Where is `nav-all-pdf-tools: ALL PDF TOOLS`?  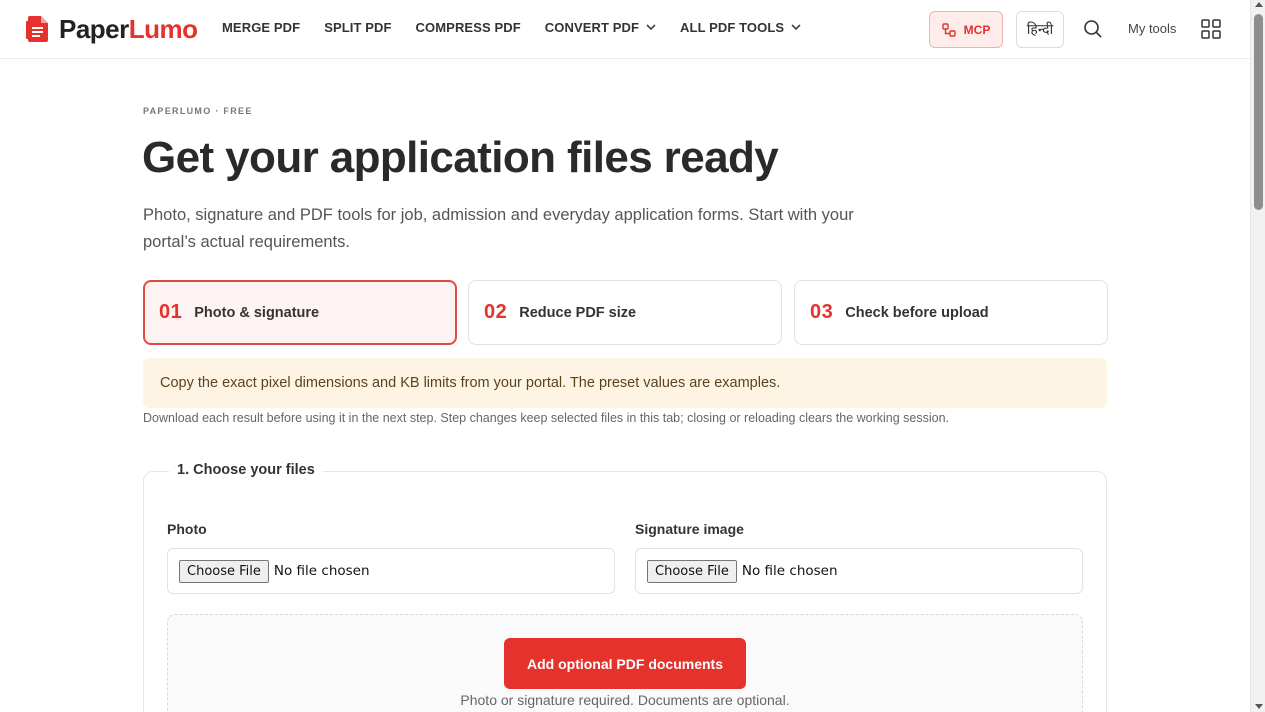
nav-all-pdf-tools: ALL PDF TOOLS is located at coordinates (740, 27).